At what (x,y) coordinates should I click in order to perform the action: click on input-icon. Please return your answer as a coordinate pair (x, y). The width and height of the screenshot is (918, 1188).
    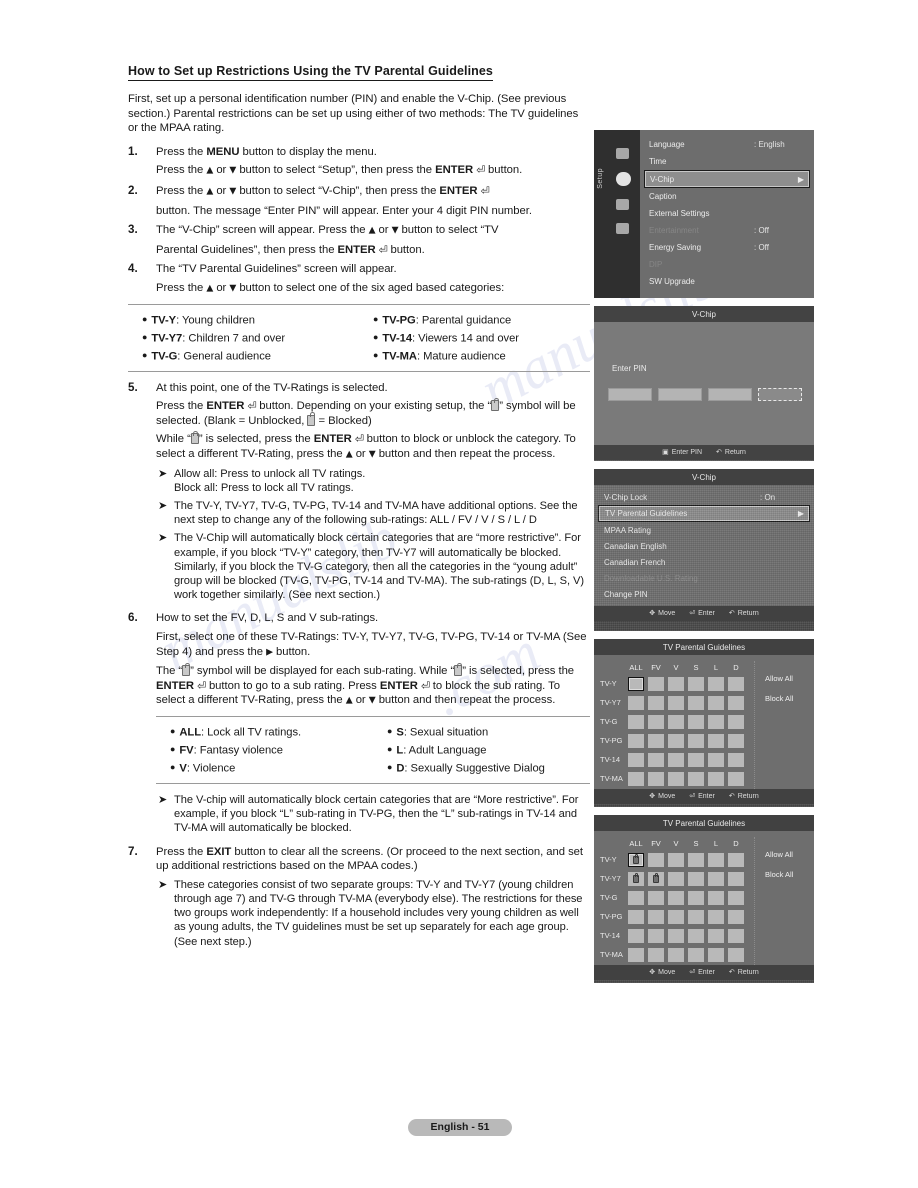
    Looking at the image, I should click on (622, 228).